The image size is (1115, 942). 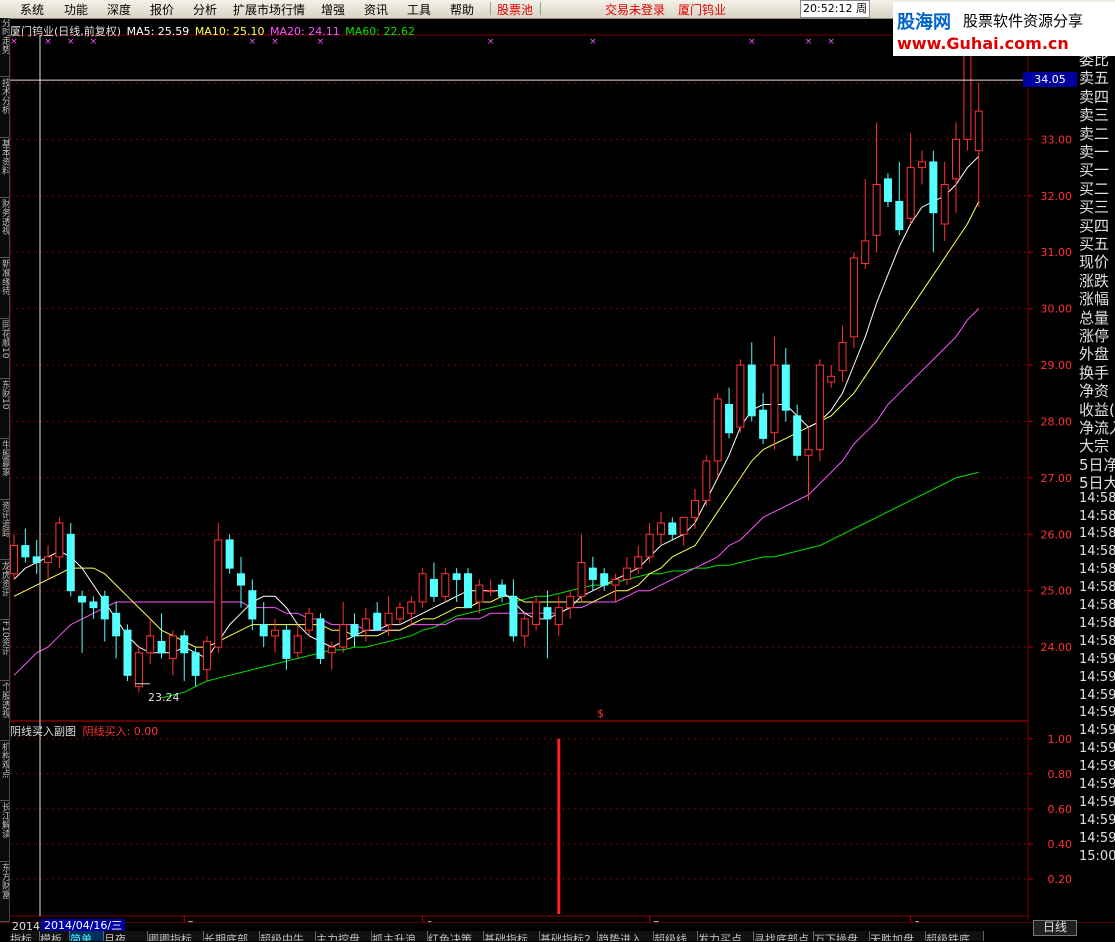 What do you see at coordinates (400, 936) in the screenshot?
I see `indicator-tab-8: 抓主升浪` at bounding box center [400, 936].